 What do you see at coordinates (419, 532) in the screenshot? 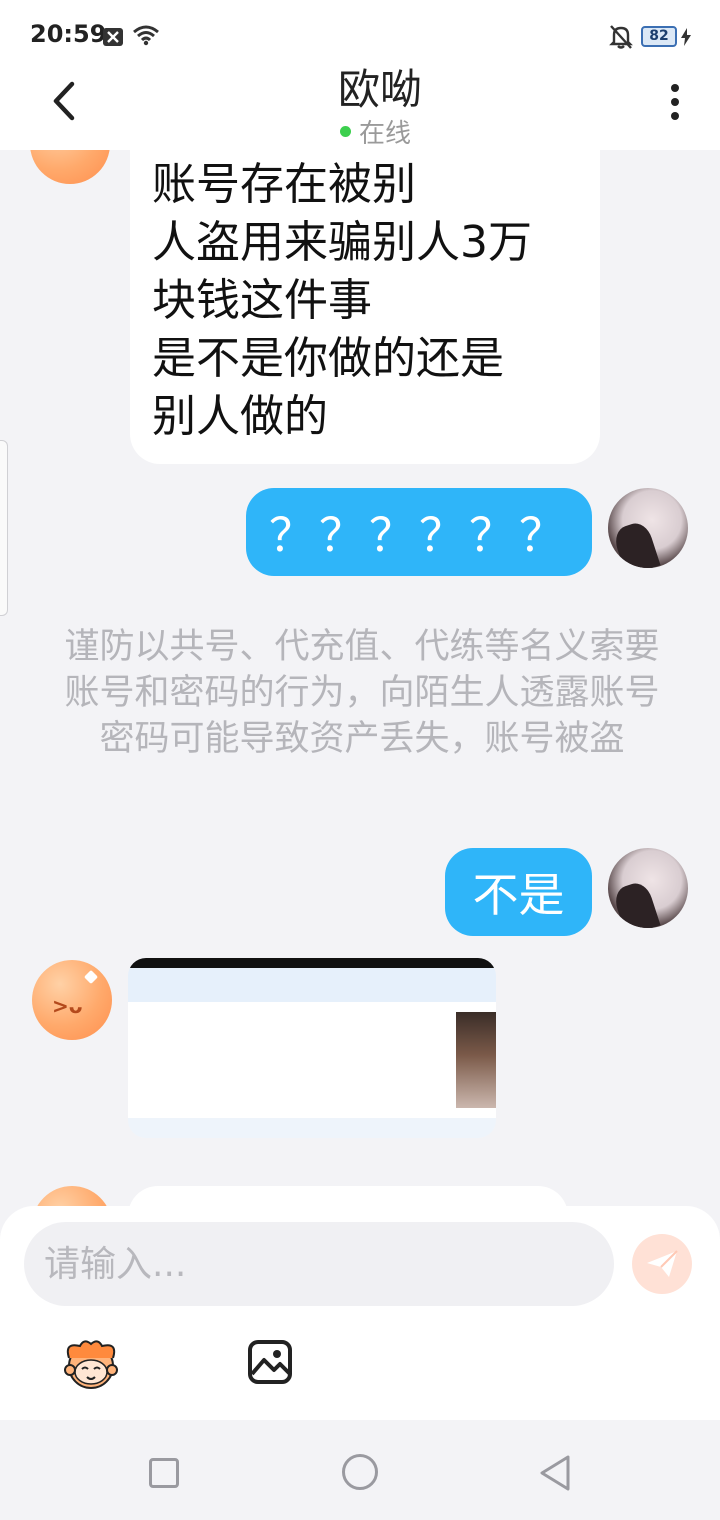
I see `message-bubble-me: ？？？？？？` at bounding box center [419, 532].